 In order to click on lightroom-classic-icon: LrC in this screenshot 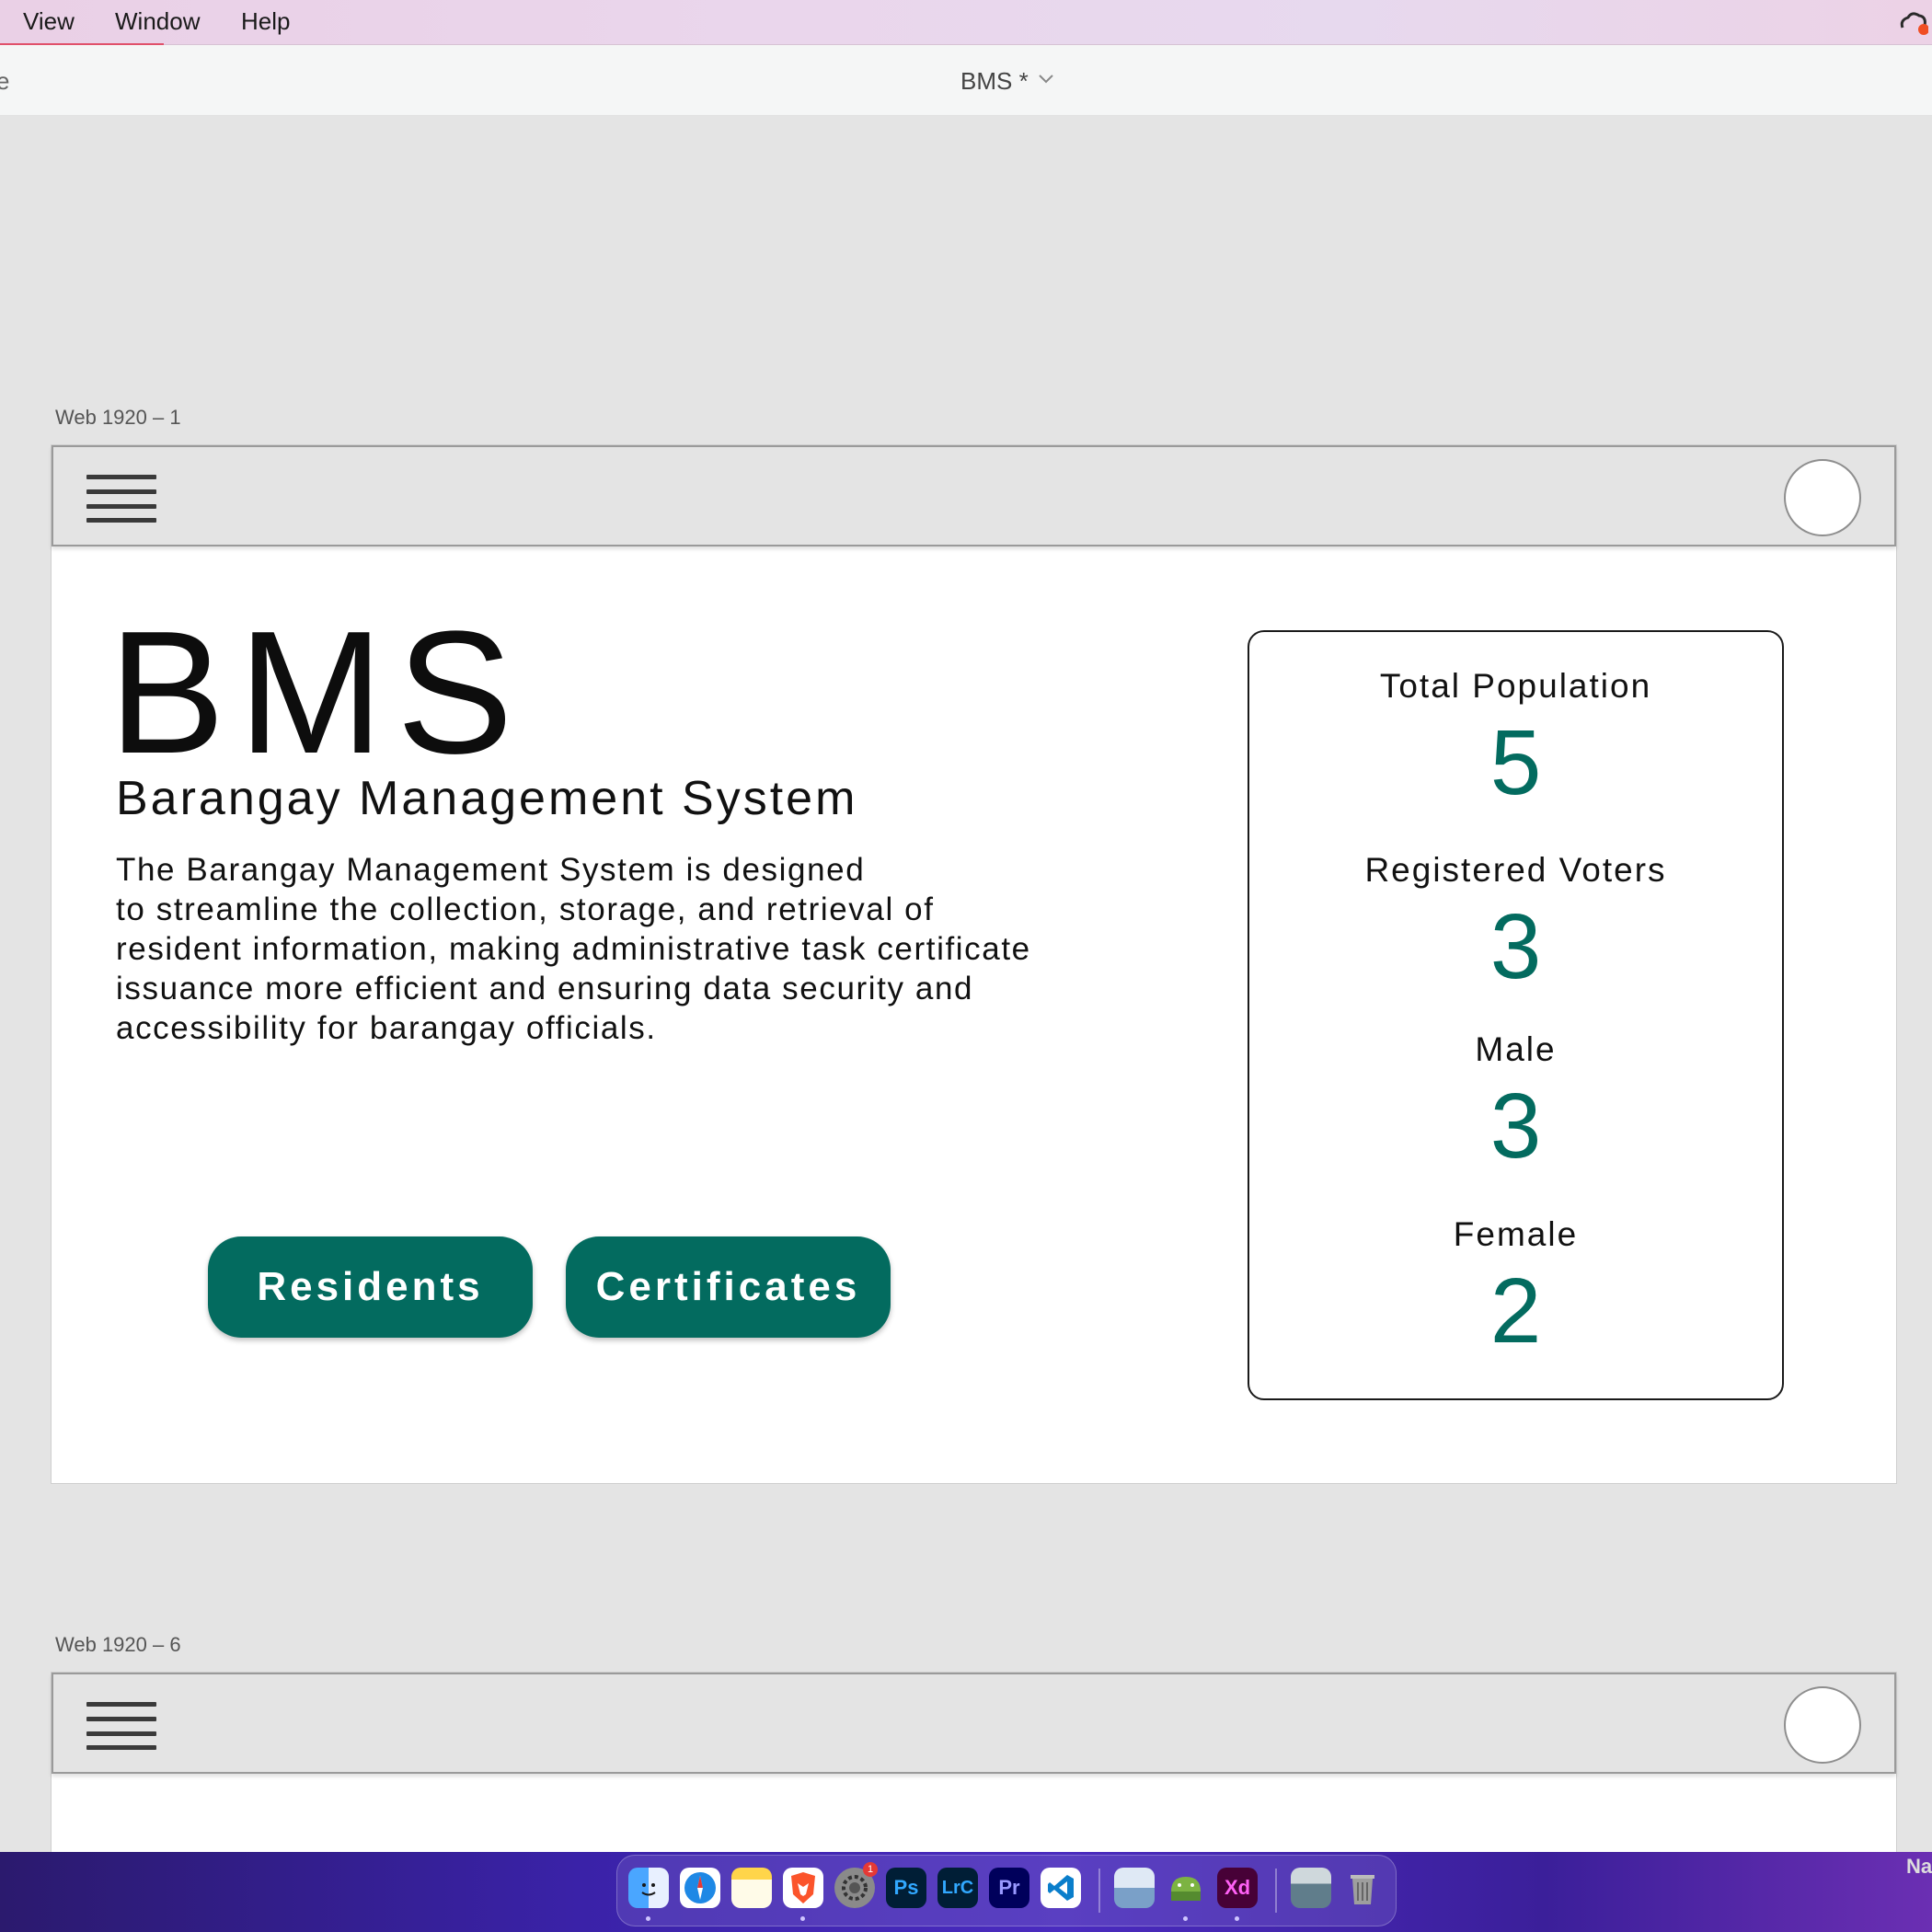, I will do `click(957, 1888)`.